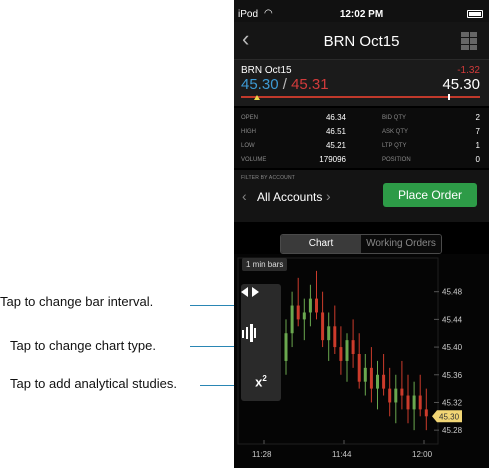 This screenshot has height=468, width=489. What do you see at coordinates (77, 301) in the screenshot?
I see `callout-bar-interval: Tap to change bar interval.` at bounding box center [77, 301].